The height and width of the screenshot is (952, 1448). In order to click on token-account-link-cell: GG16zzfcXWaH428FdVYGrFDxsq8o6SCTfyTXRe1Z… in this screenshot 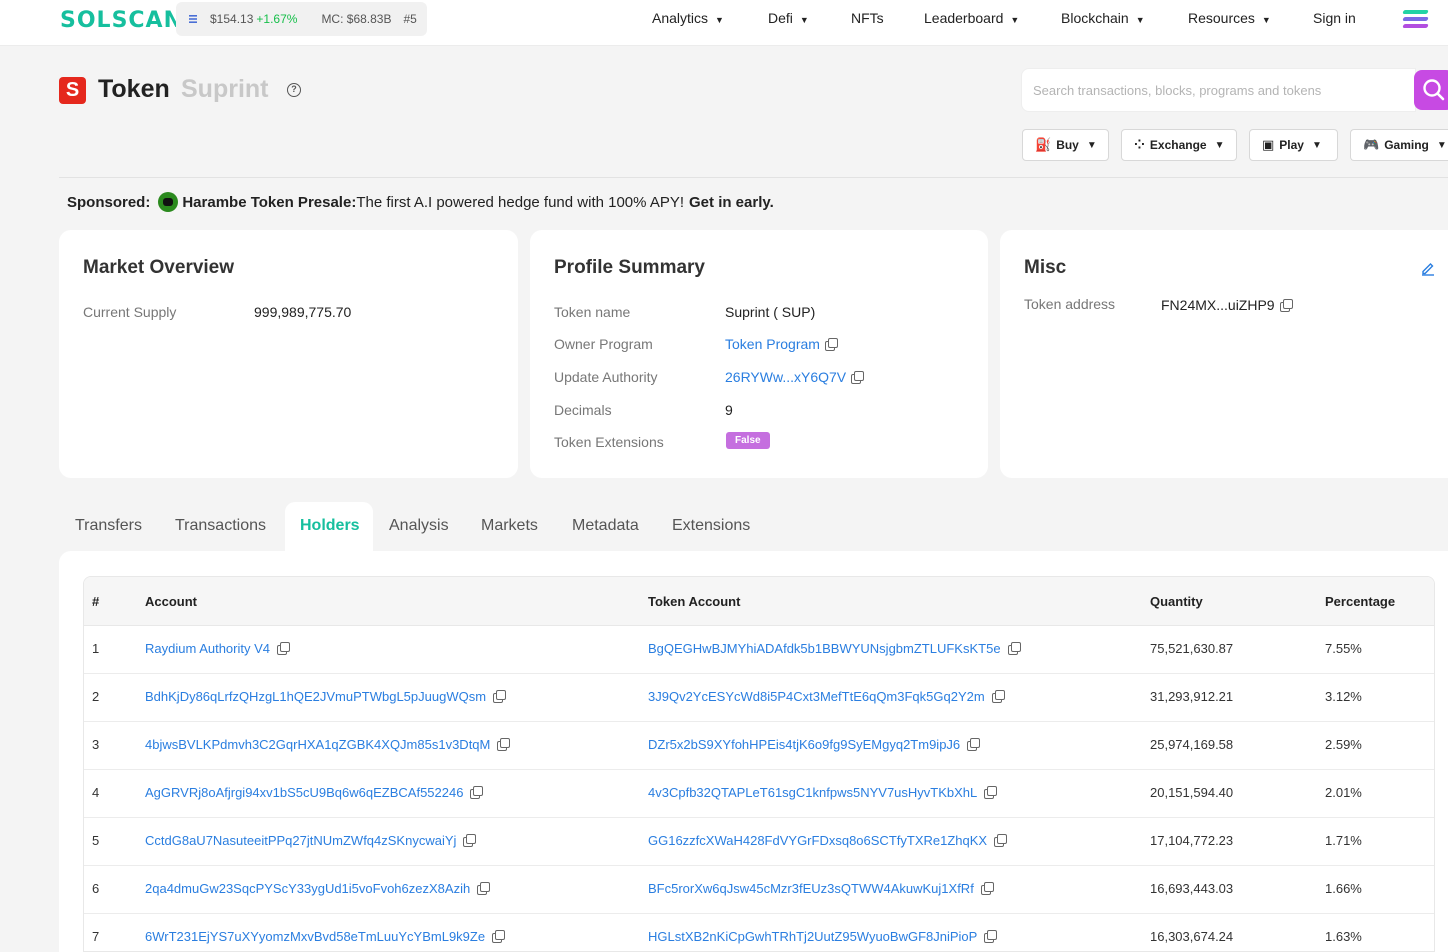, I will do `click(828, 840)`.